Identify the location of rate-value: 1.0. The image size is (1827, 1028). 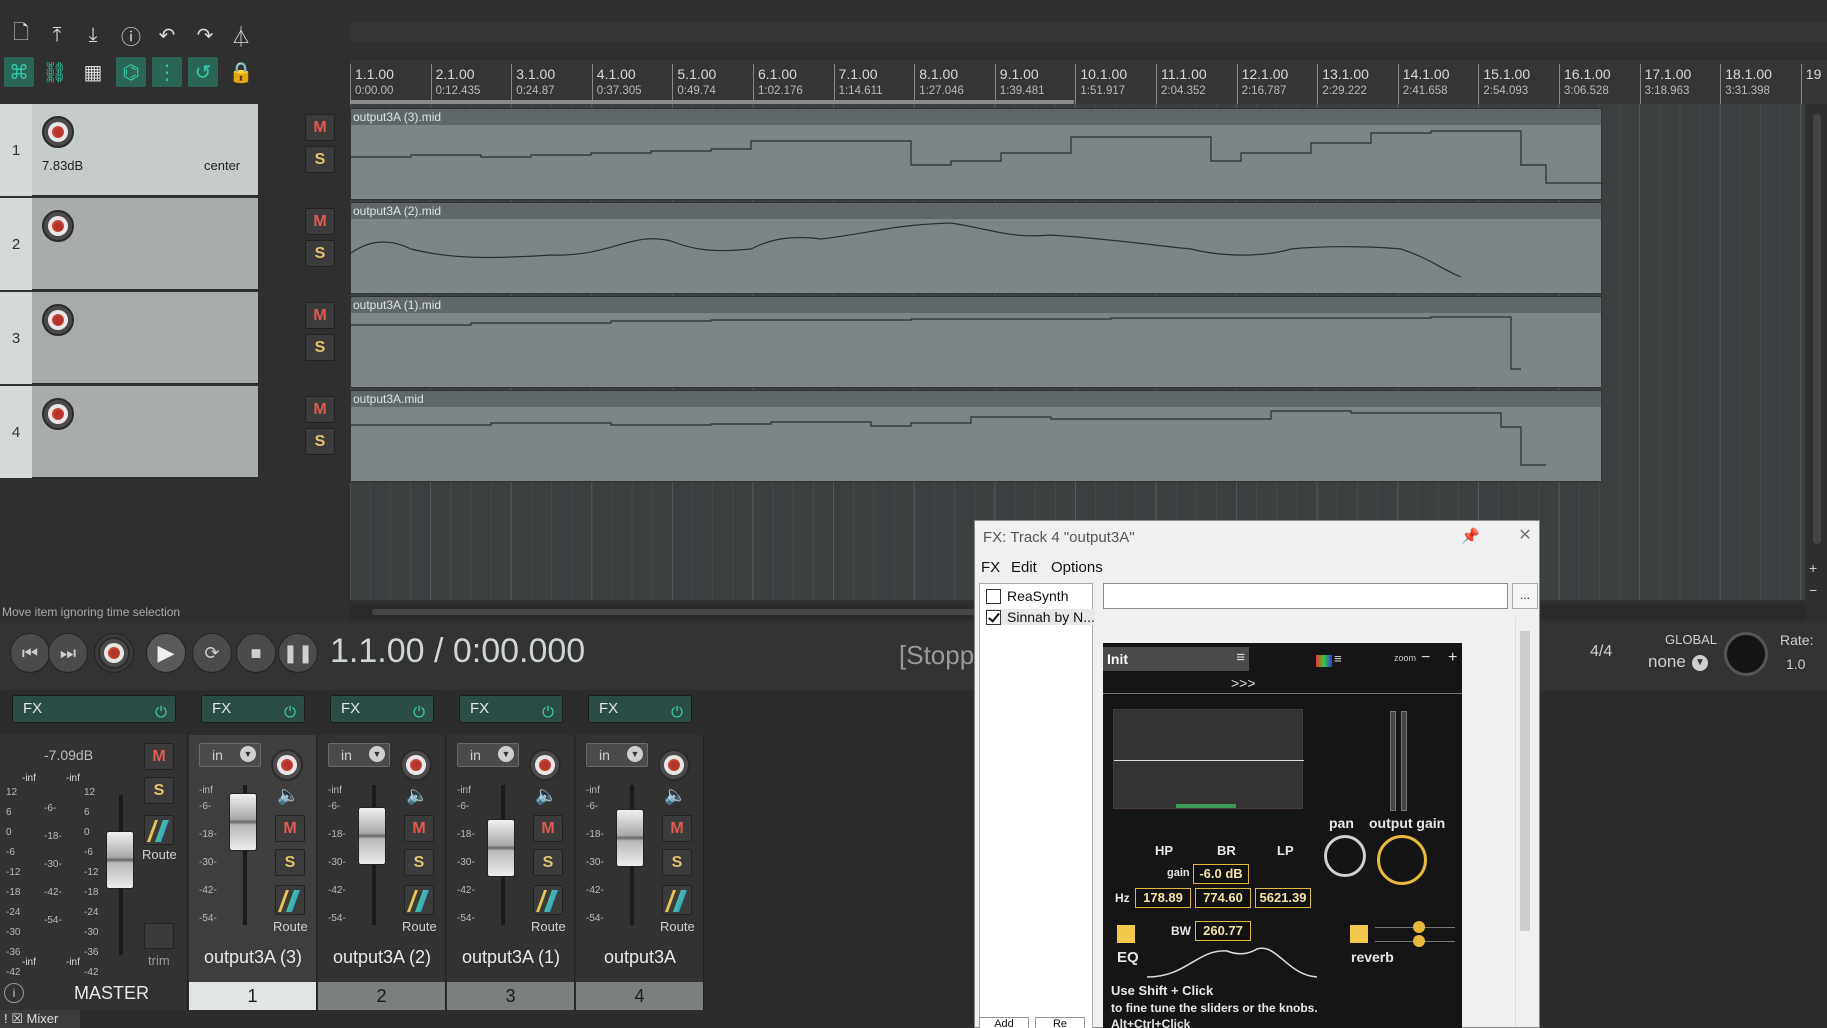
(1795, 664).